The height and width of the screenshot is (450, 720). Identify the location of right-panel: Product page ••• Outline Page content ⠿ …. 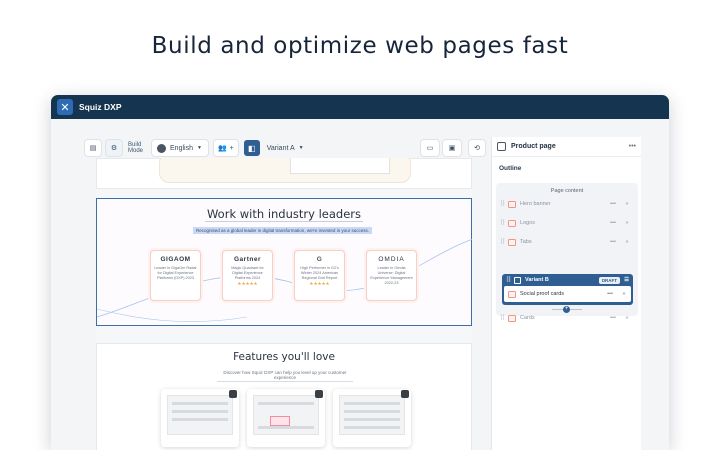
(566, 293).